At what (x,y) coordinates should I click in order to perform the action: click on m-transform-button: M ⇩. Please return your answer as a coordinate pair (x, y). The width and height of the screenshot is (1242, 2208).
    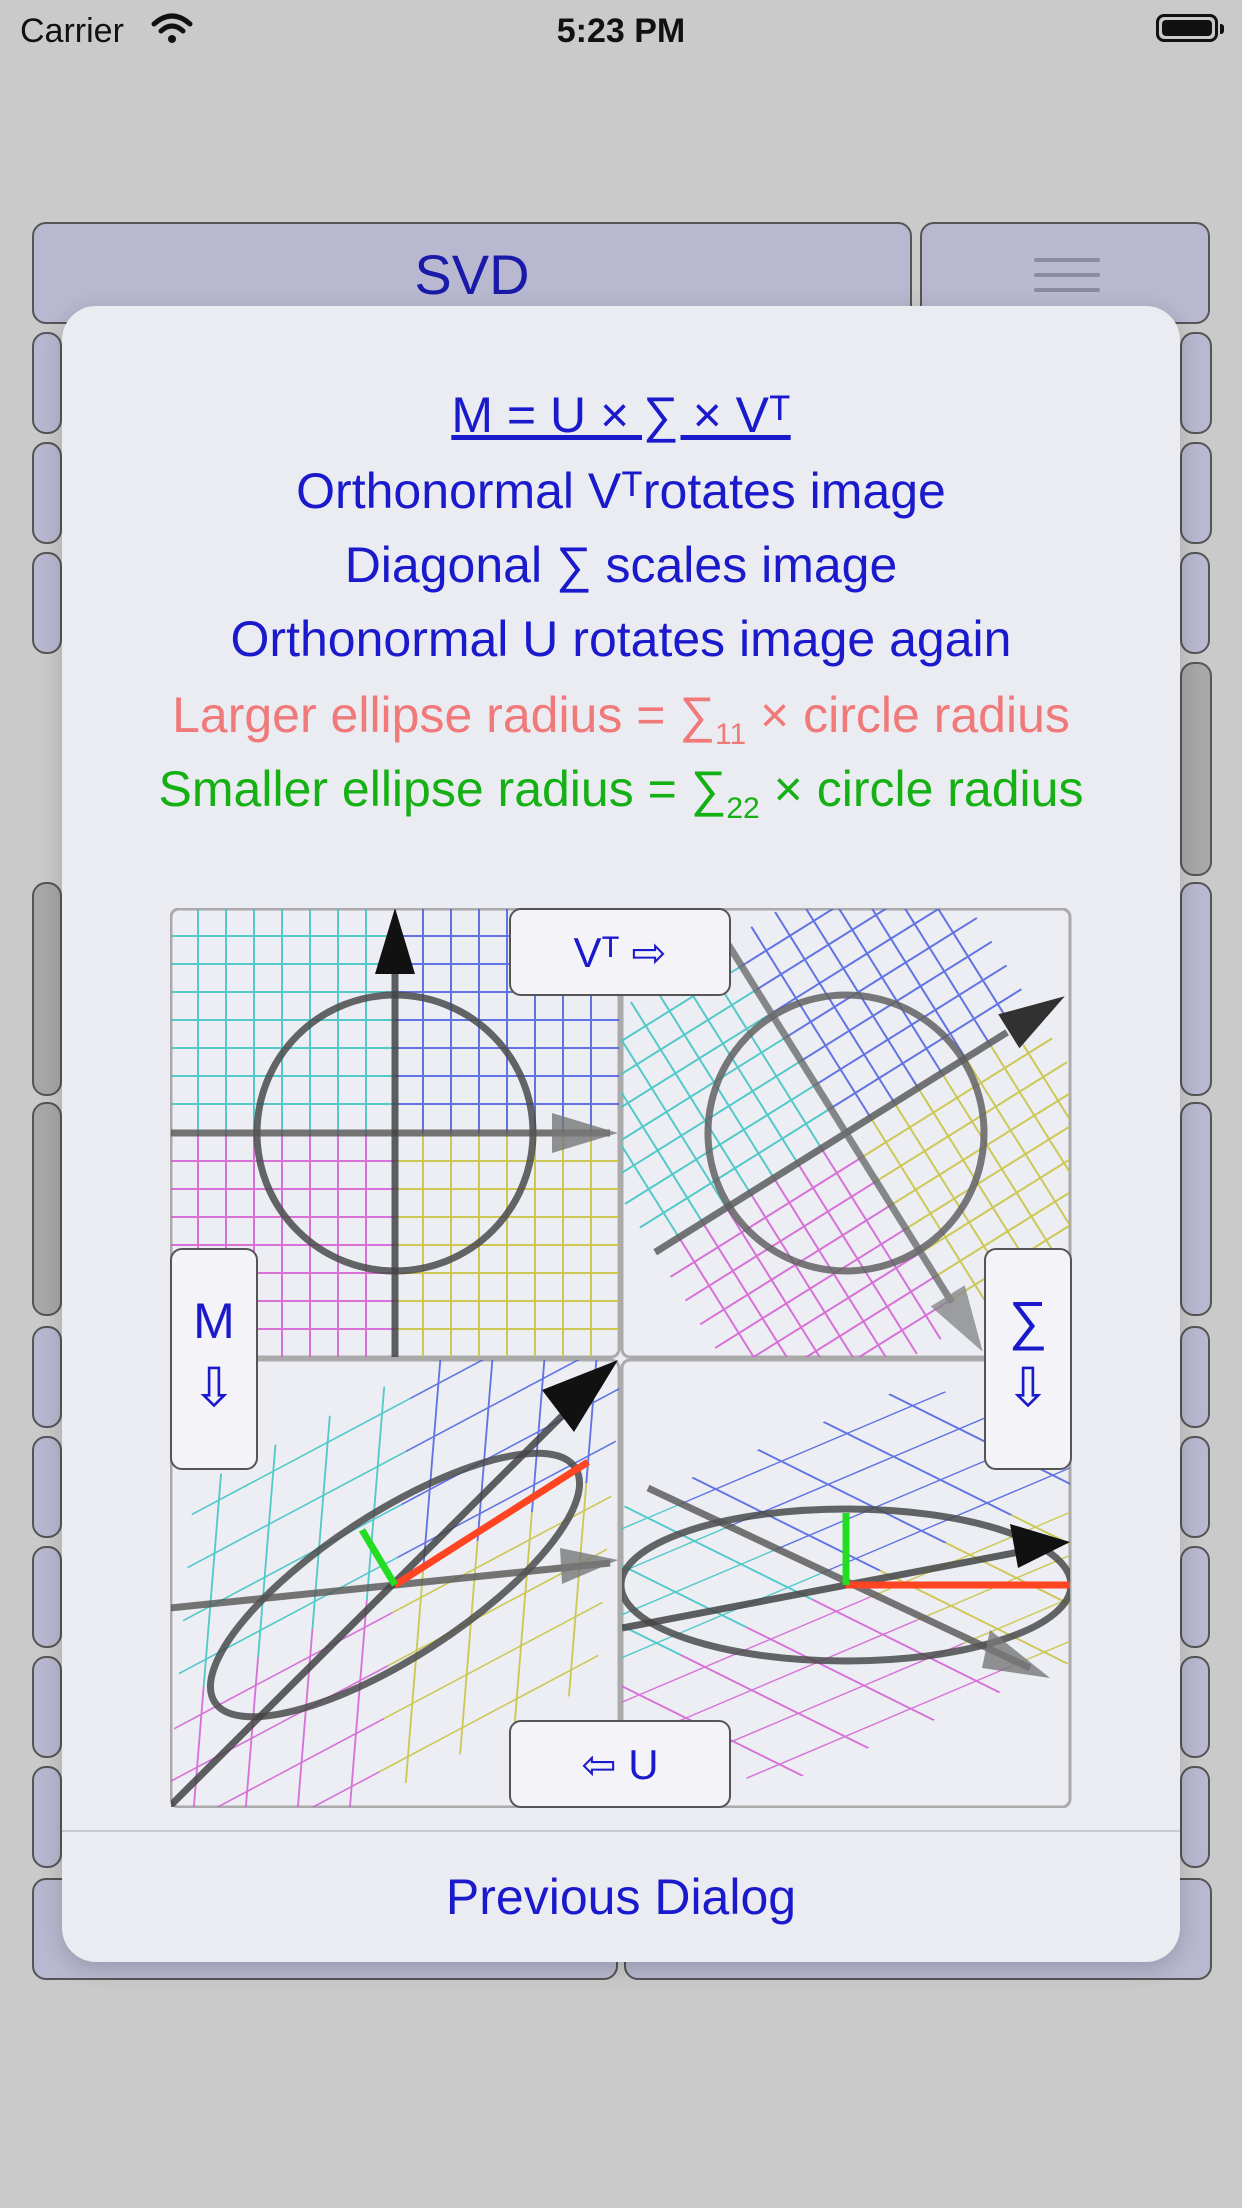
    Looking at the image, I should click on (214, 1359).